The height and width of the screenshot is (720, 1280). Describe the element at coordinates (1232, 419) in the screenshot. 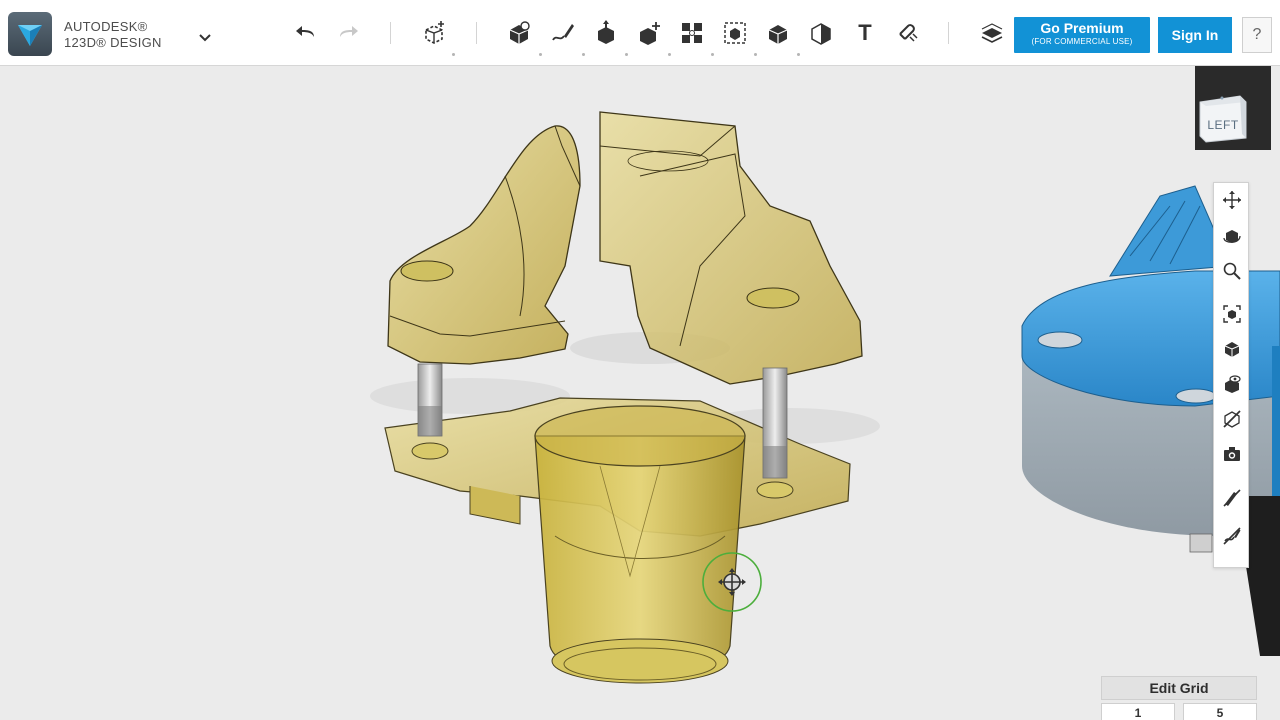

I see `materials-outline-icon` at that location.